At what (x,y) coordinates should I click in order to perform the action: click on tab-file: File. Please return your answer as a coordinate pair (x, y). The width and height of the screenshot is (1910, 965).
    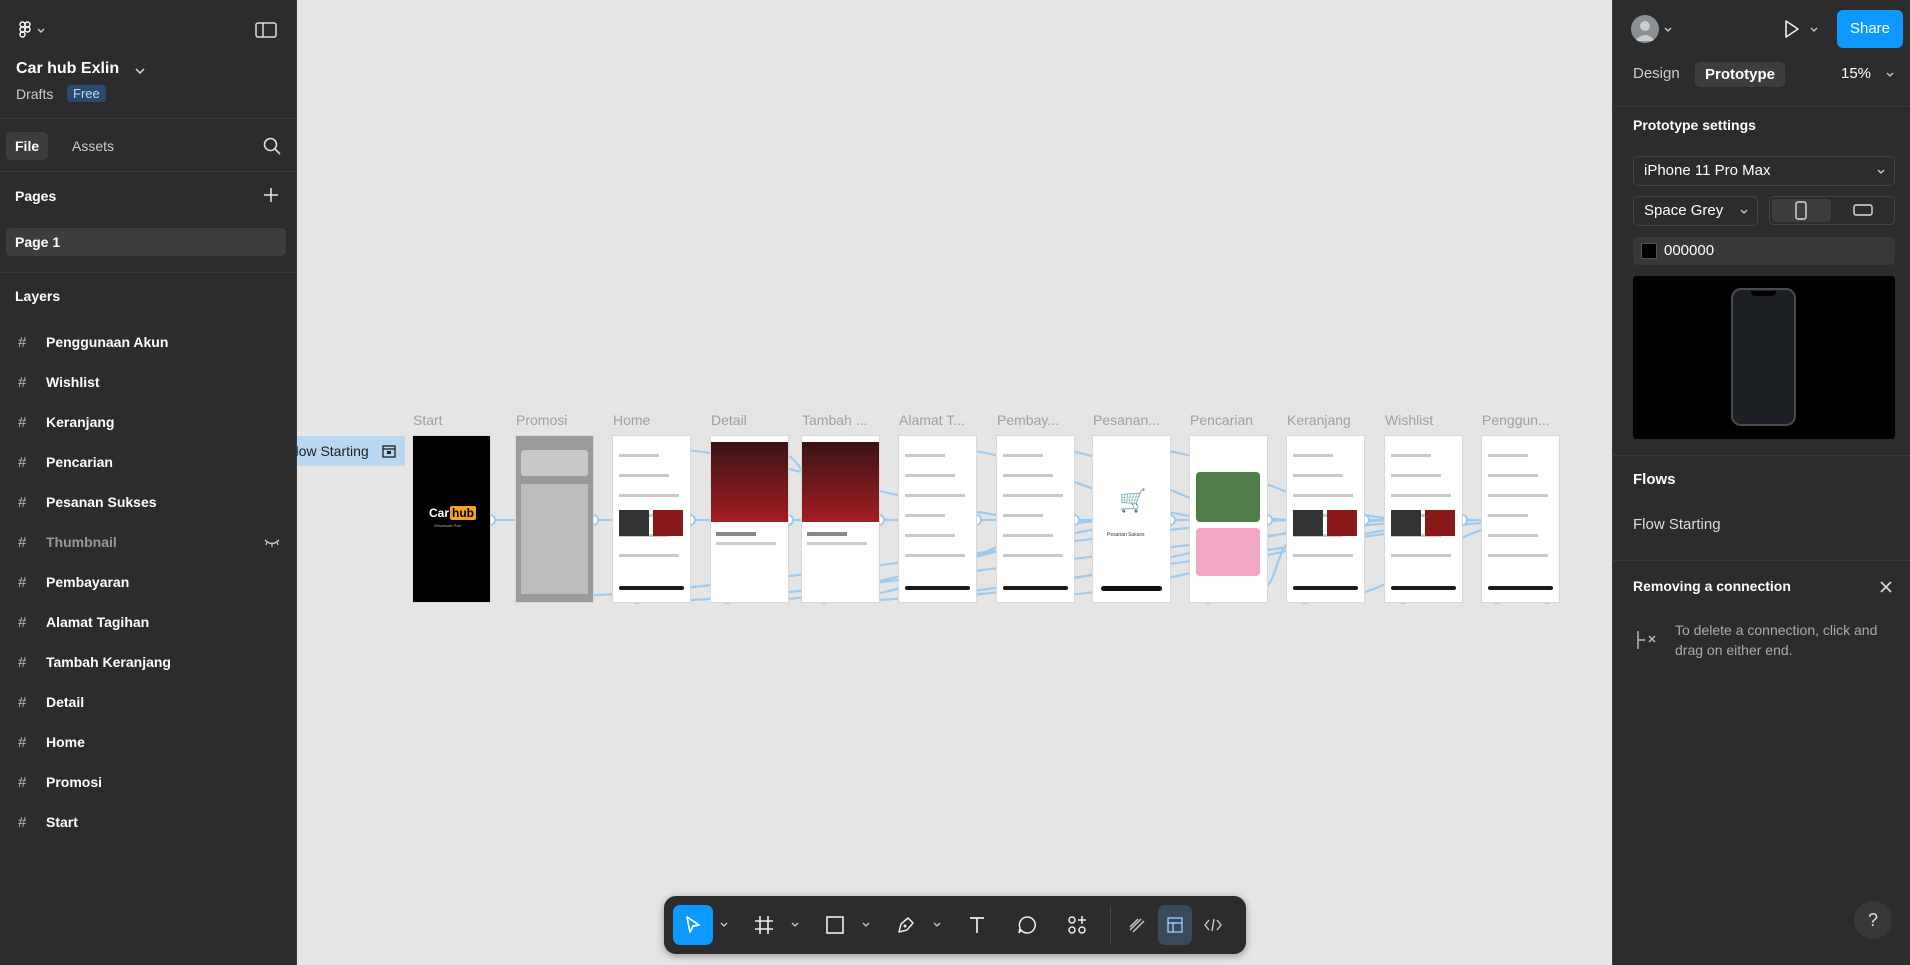
    Looking at the image, I should click on (27, 146).